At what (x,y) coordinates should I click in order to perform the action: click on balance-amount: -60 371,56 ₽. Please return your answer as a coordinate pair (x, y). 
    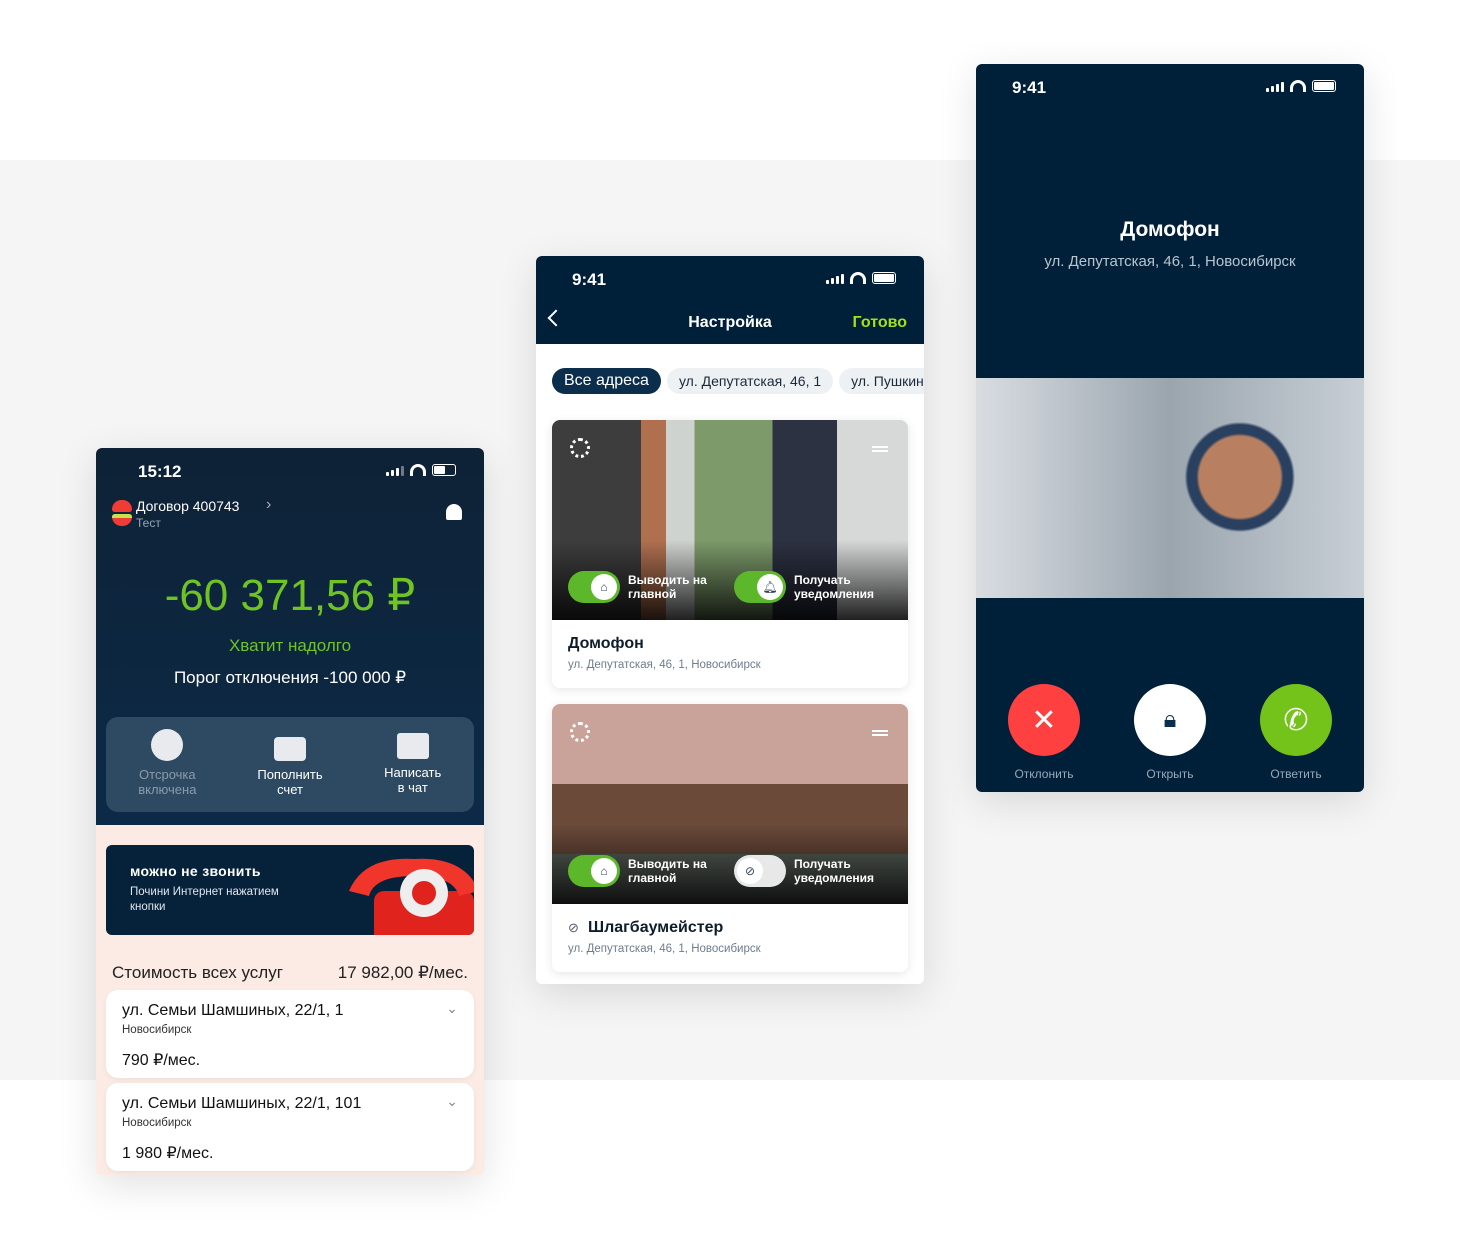
    Looking at the image, I should click on (290, 595).